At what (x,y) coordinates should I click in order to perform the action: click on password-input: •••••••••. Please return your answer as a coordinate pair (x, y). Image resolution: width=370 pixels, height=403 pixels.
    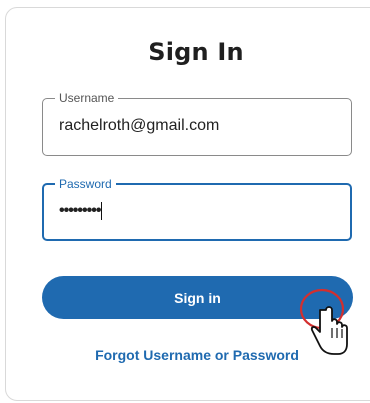
    Looking at the image, I should click on (81, 211).